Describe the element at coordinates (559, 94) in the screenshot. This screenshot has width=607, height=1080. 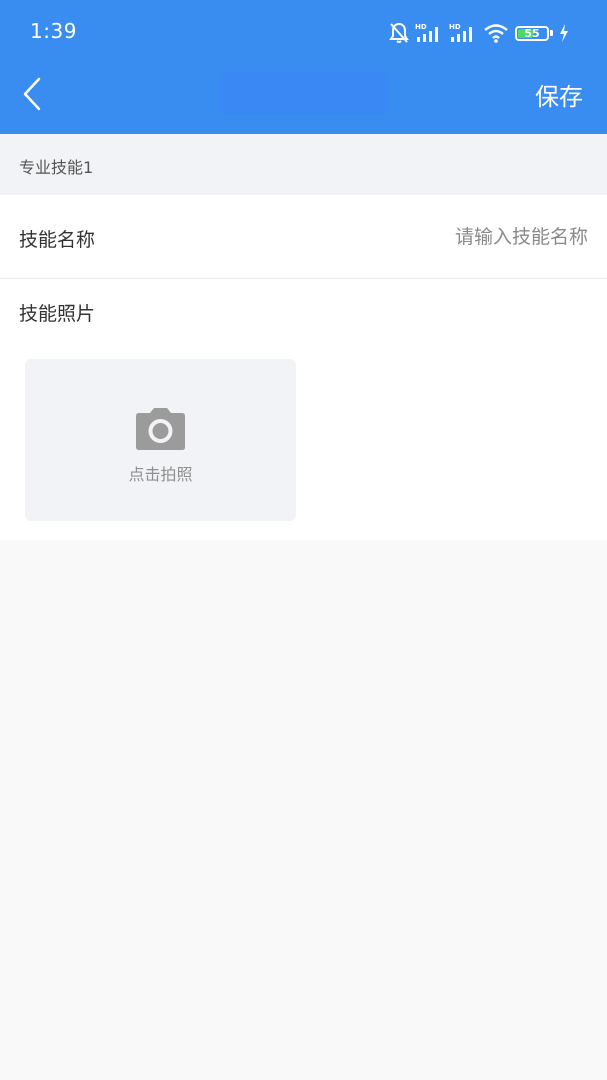
I see `save-button: 保存` at that location.